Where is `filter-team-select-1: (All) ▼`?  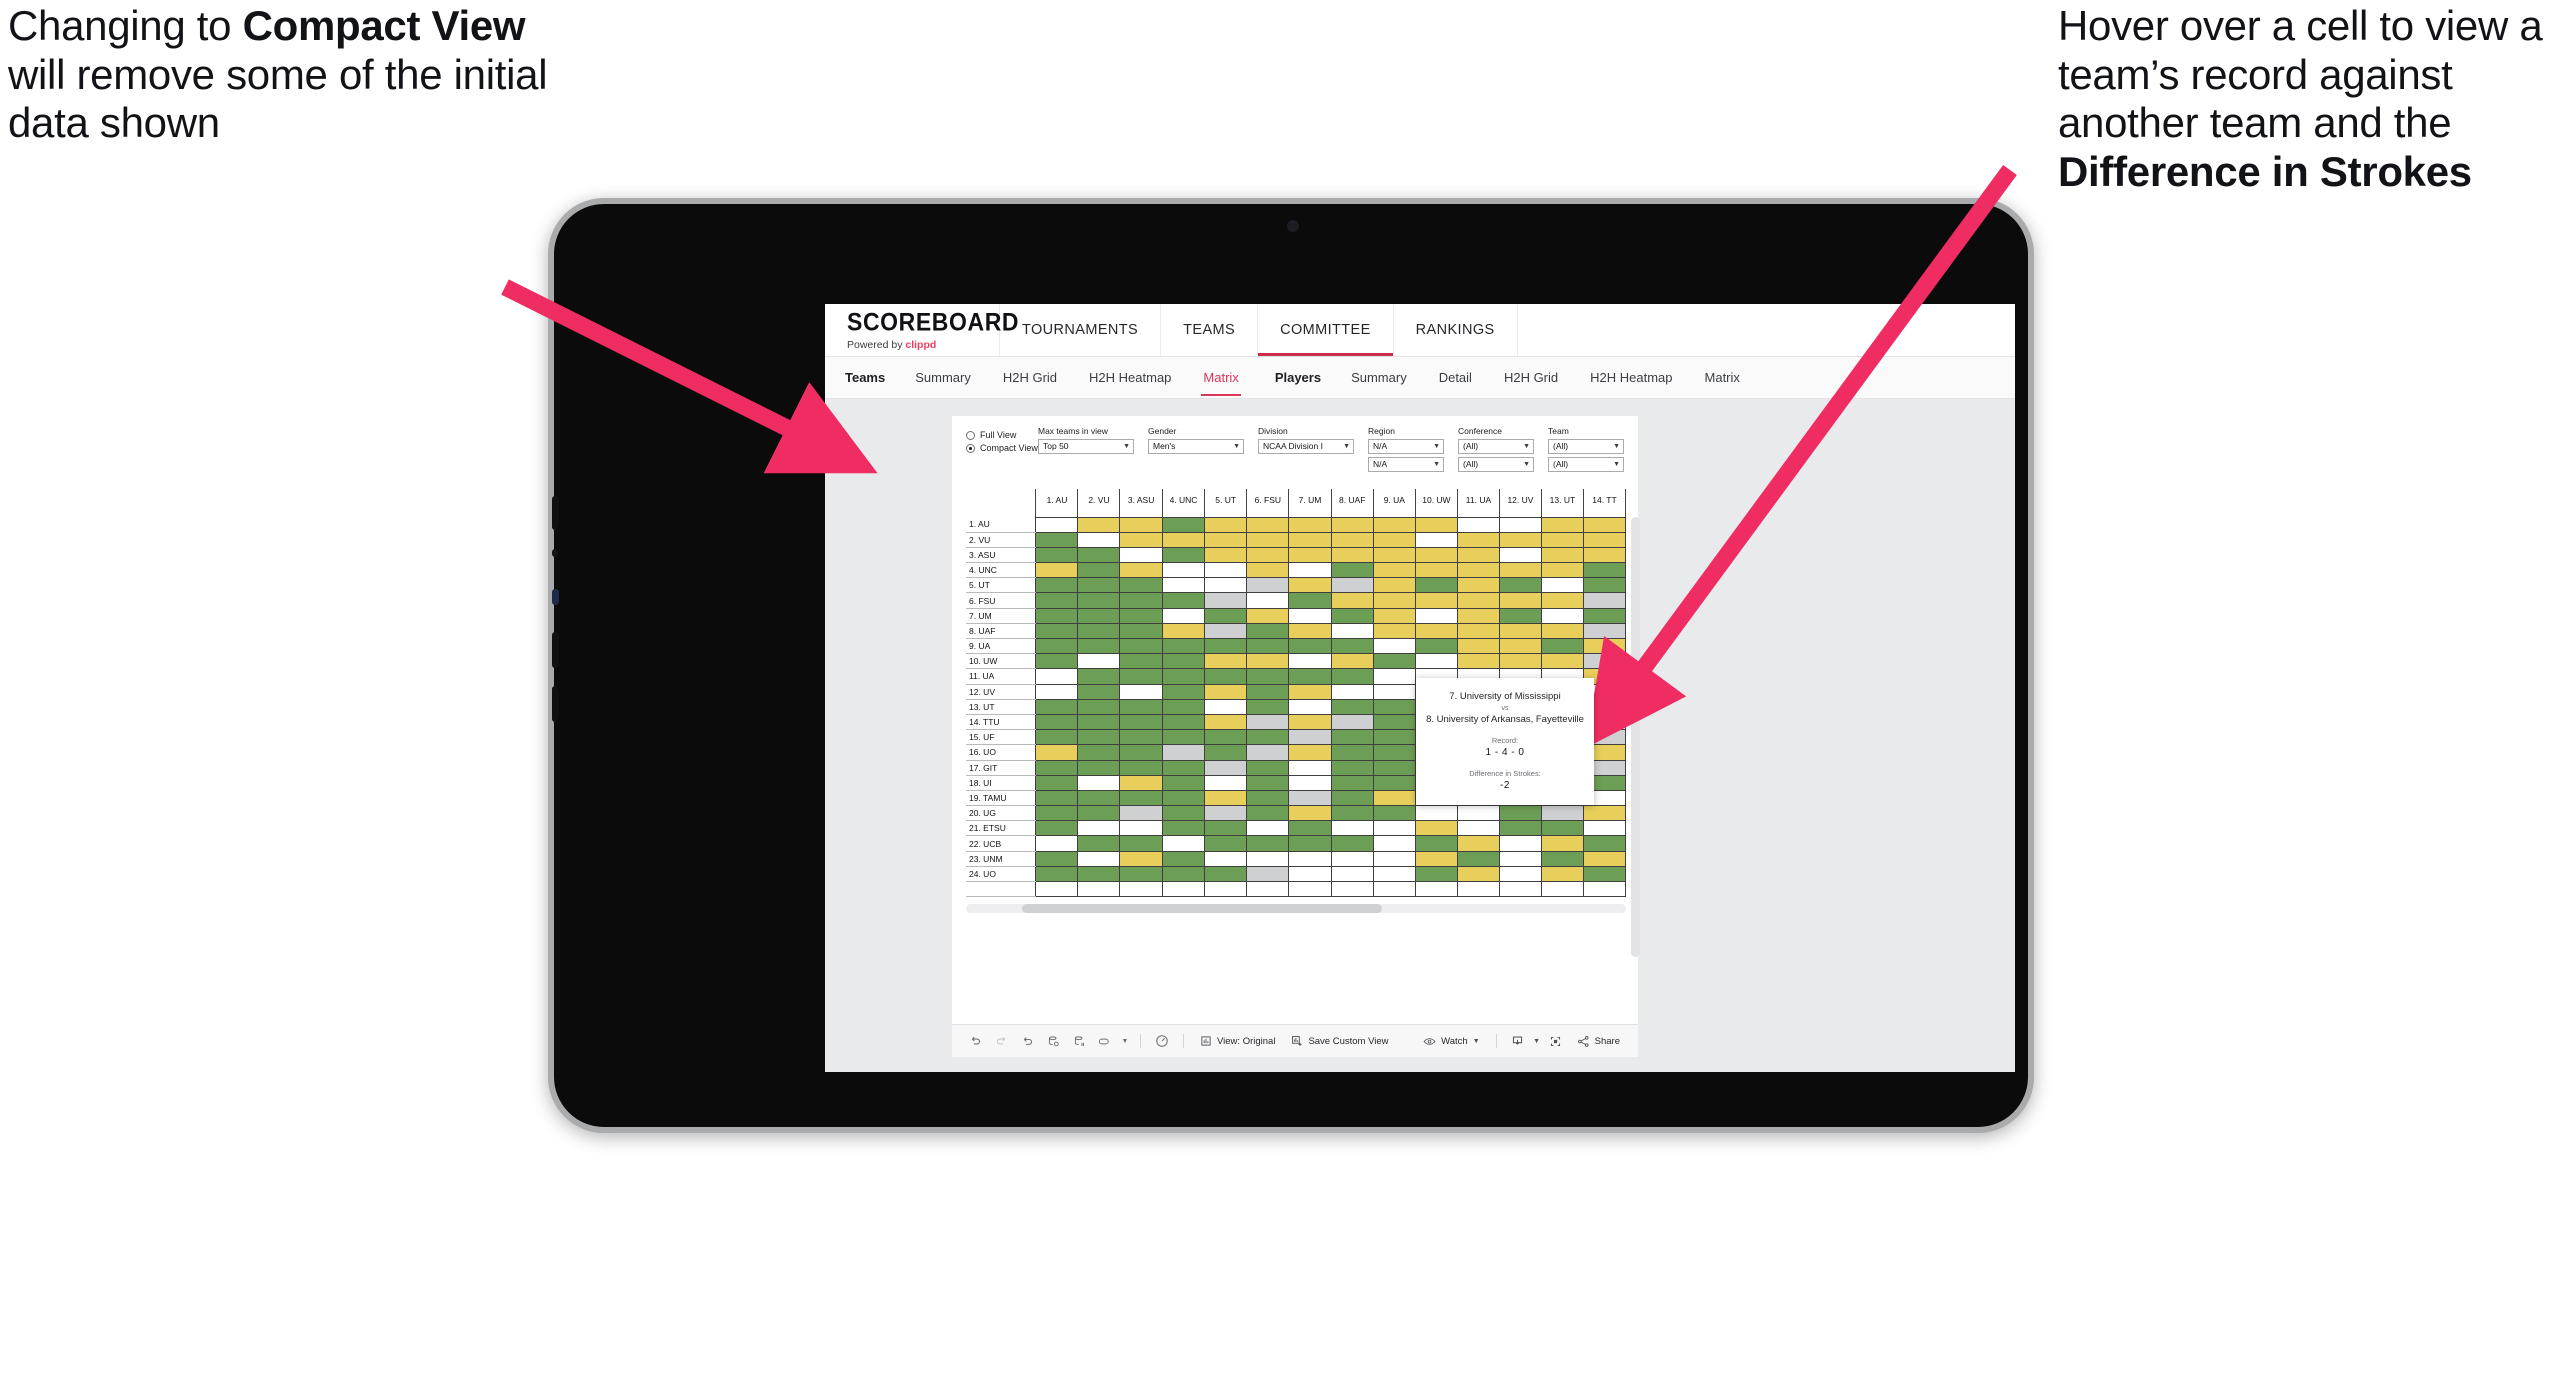 filter-team-select-1: (All) ▼ is located at coordinates (1586, 446).